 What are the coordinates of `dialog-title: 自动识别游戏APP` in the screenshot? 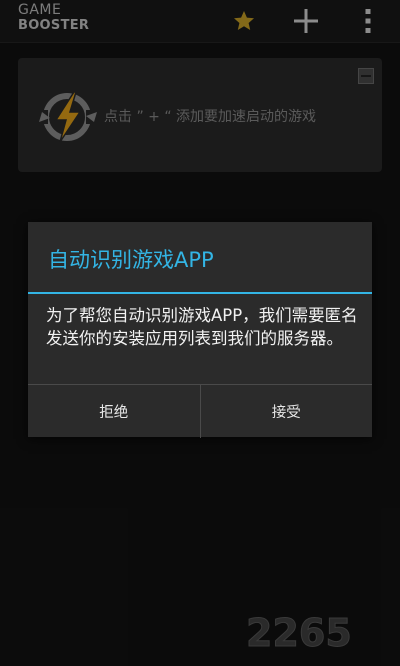 It's located at (131, 260).